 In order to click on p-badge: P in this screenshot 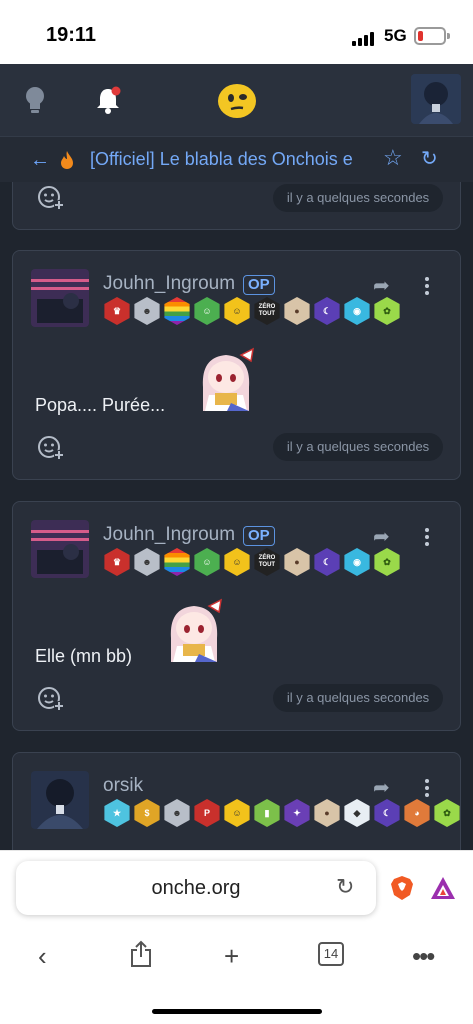, I will do `click(207, 813)`.